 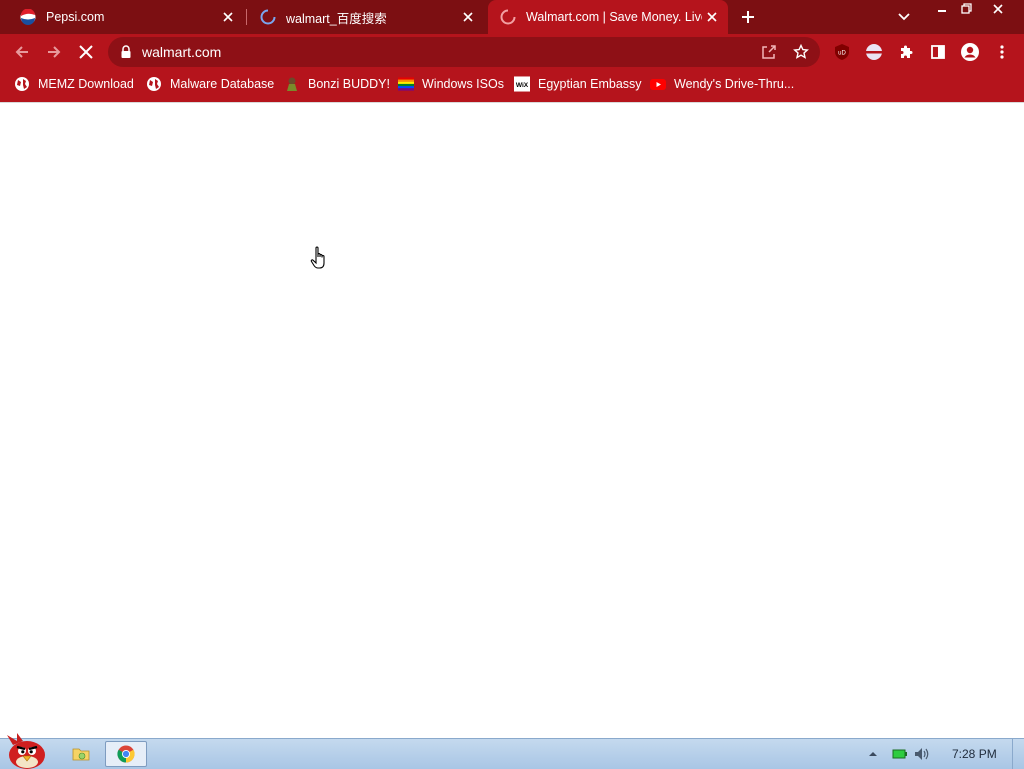 I want to click on speaker-icon, so click(x=922, y=754).